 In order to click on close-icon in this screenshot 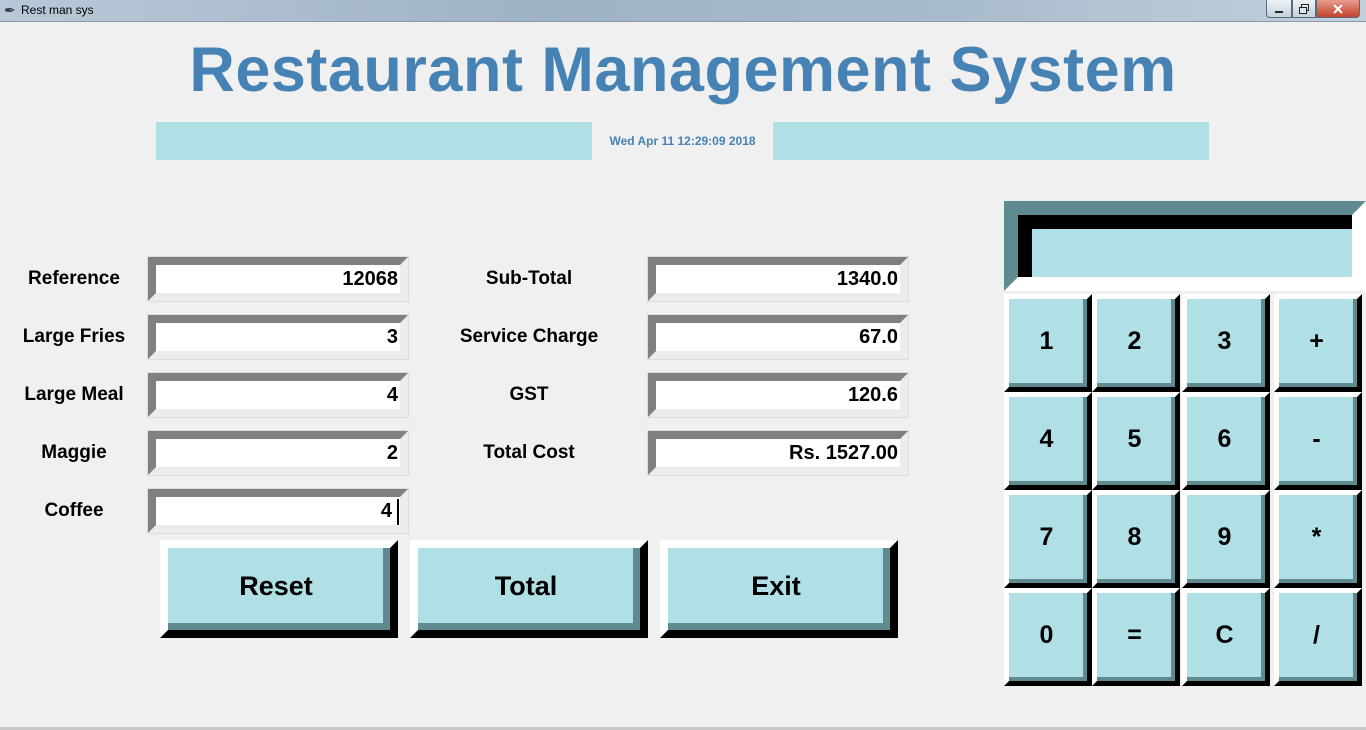, I will do `click(1338, 8)`.